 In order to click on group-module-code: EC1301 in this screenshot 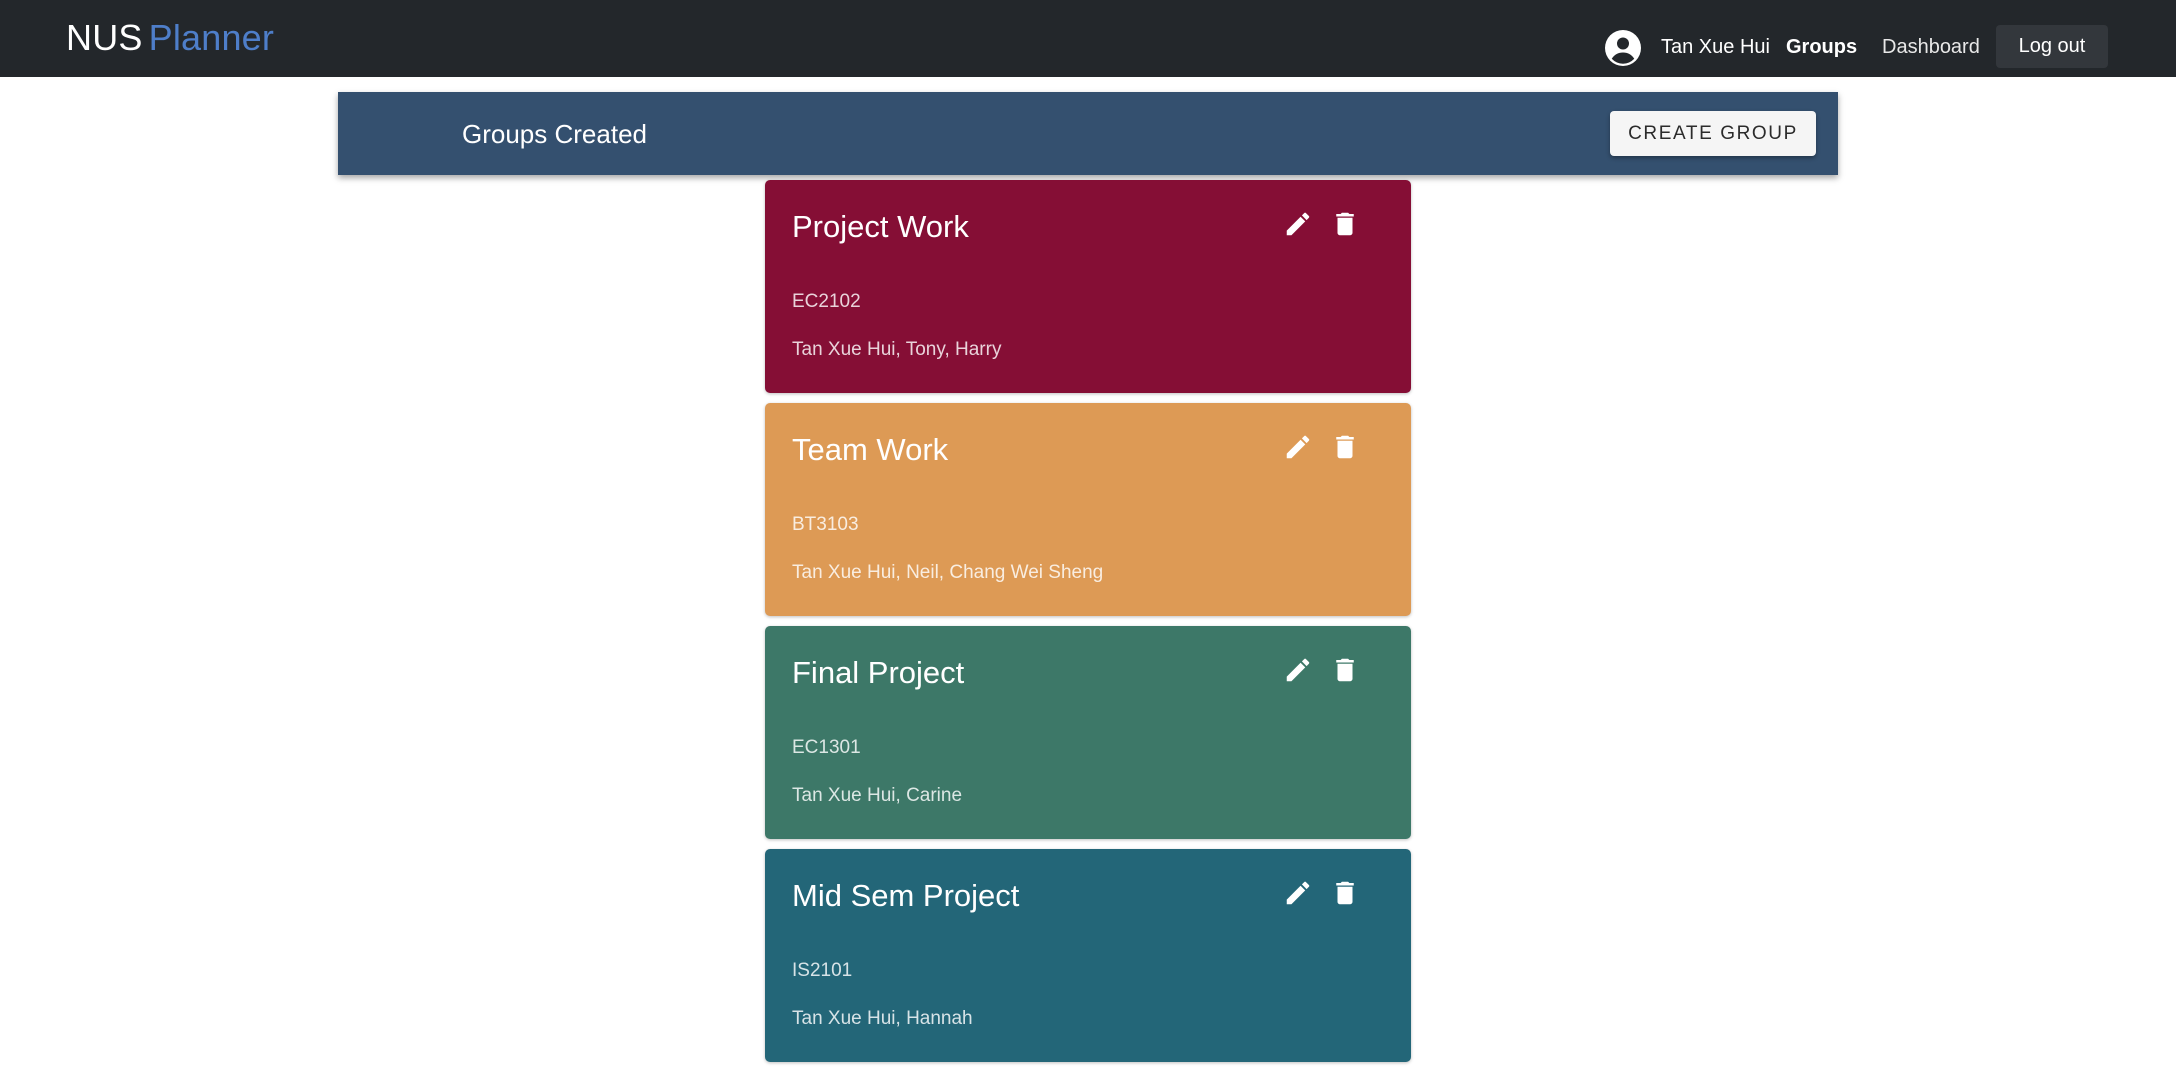, I will do `click(826, 747)`.